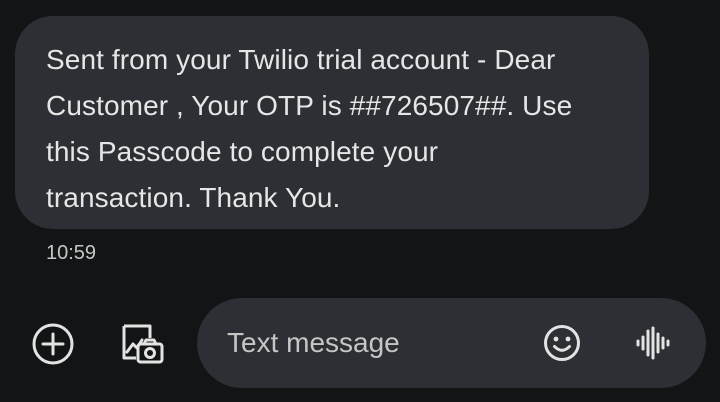 Image resolution: width=720 pixels, height=402 pixels. I want to click on gallery-button, so click(142, 344).